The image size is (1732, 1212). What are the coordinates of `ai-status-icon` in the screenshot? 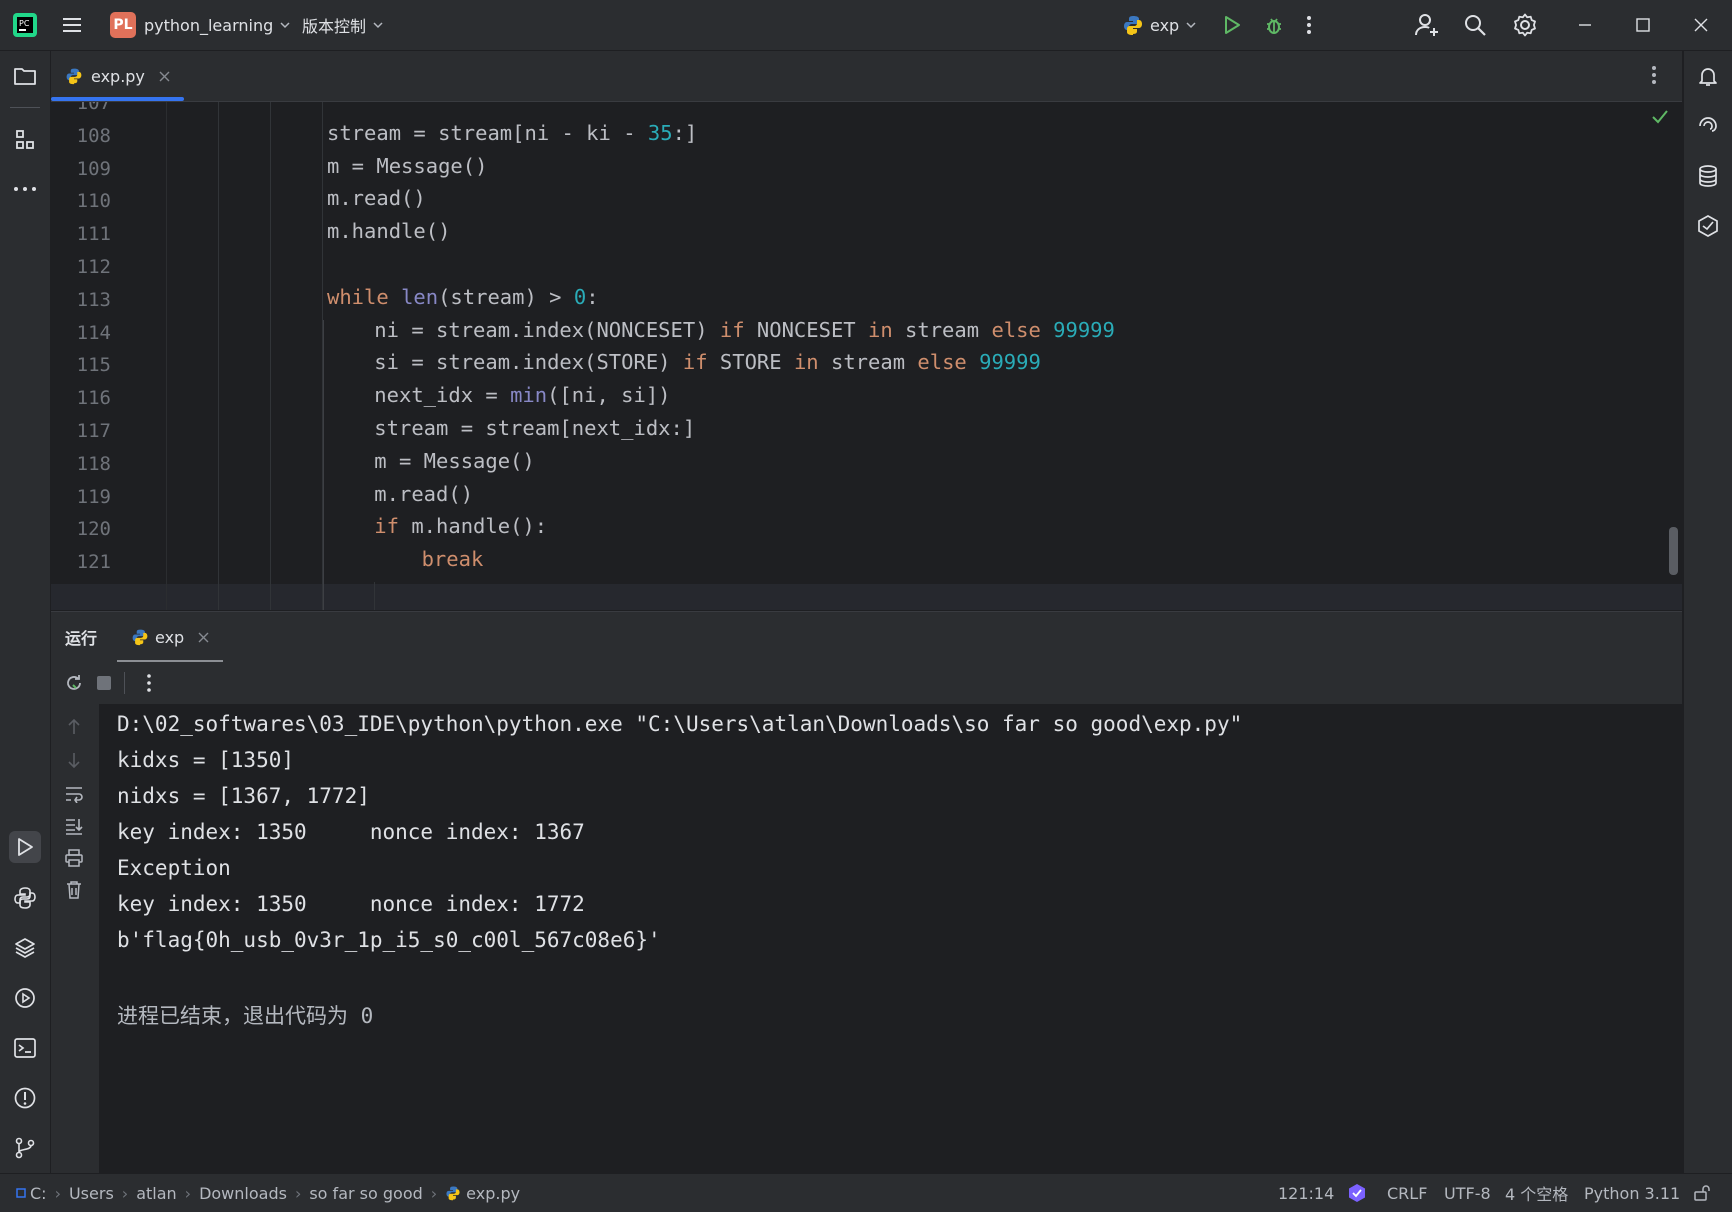 It's located at (1357, 1193).